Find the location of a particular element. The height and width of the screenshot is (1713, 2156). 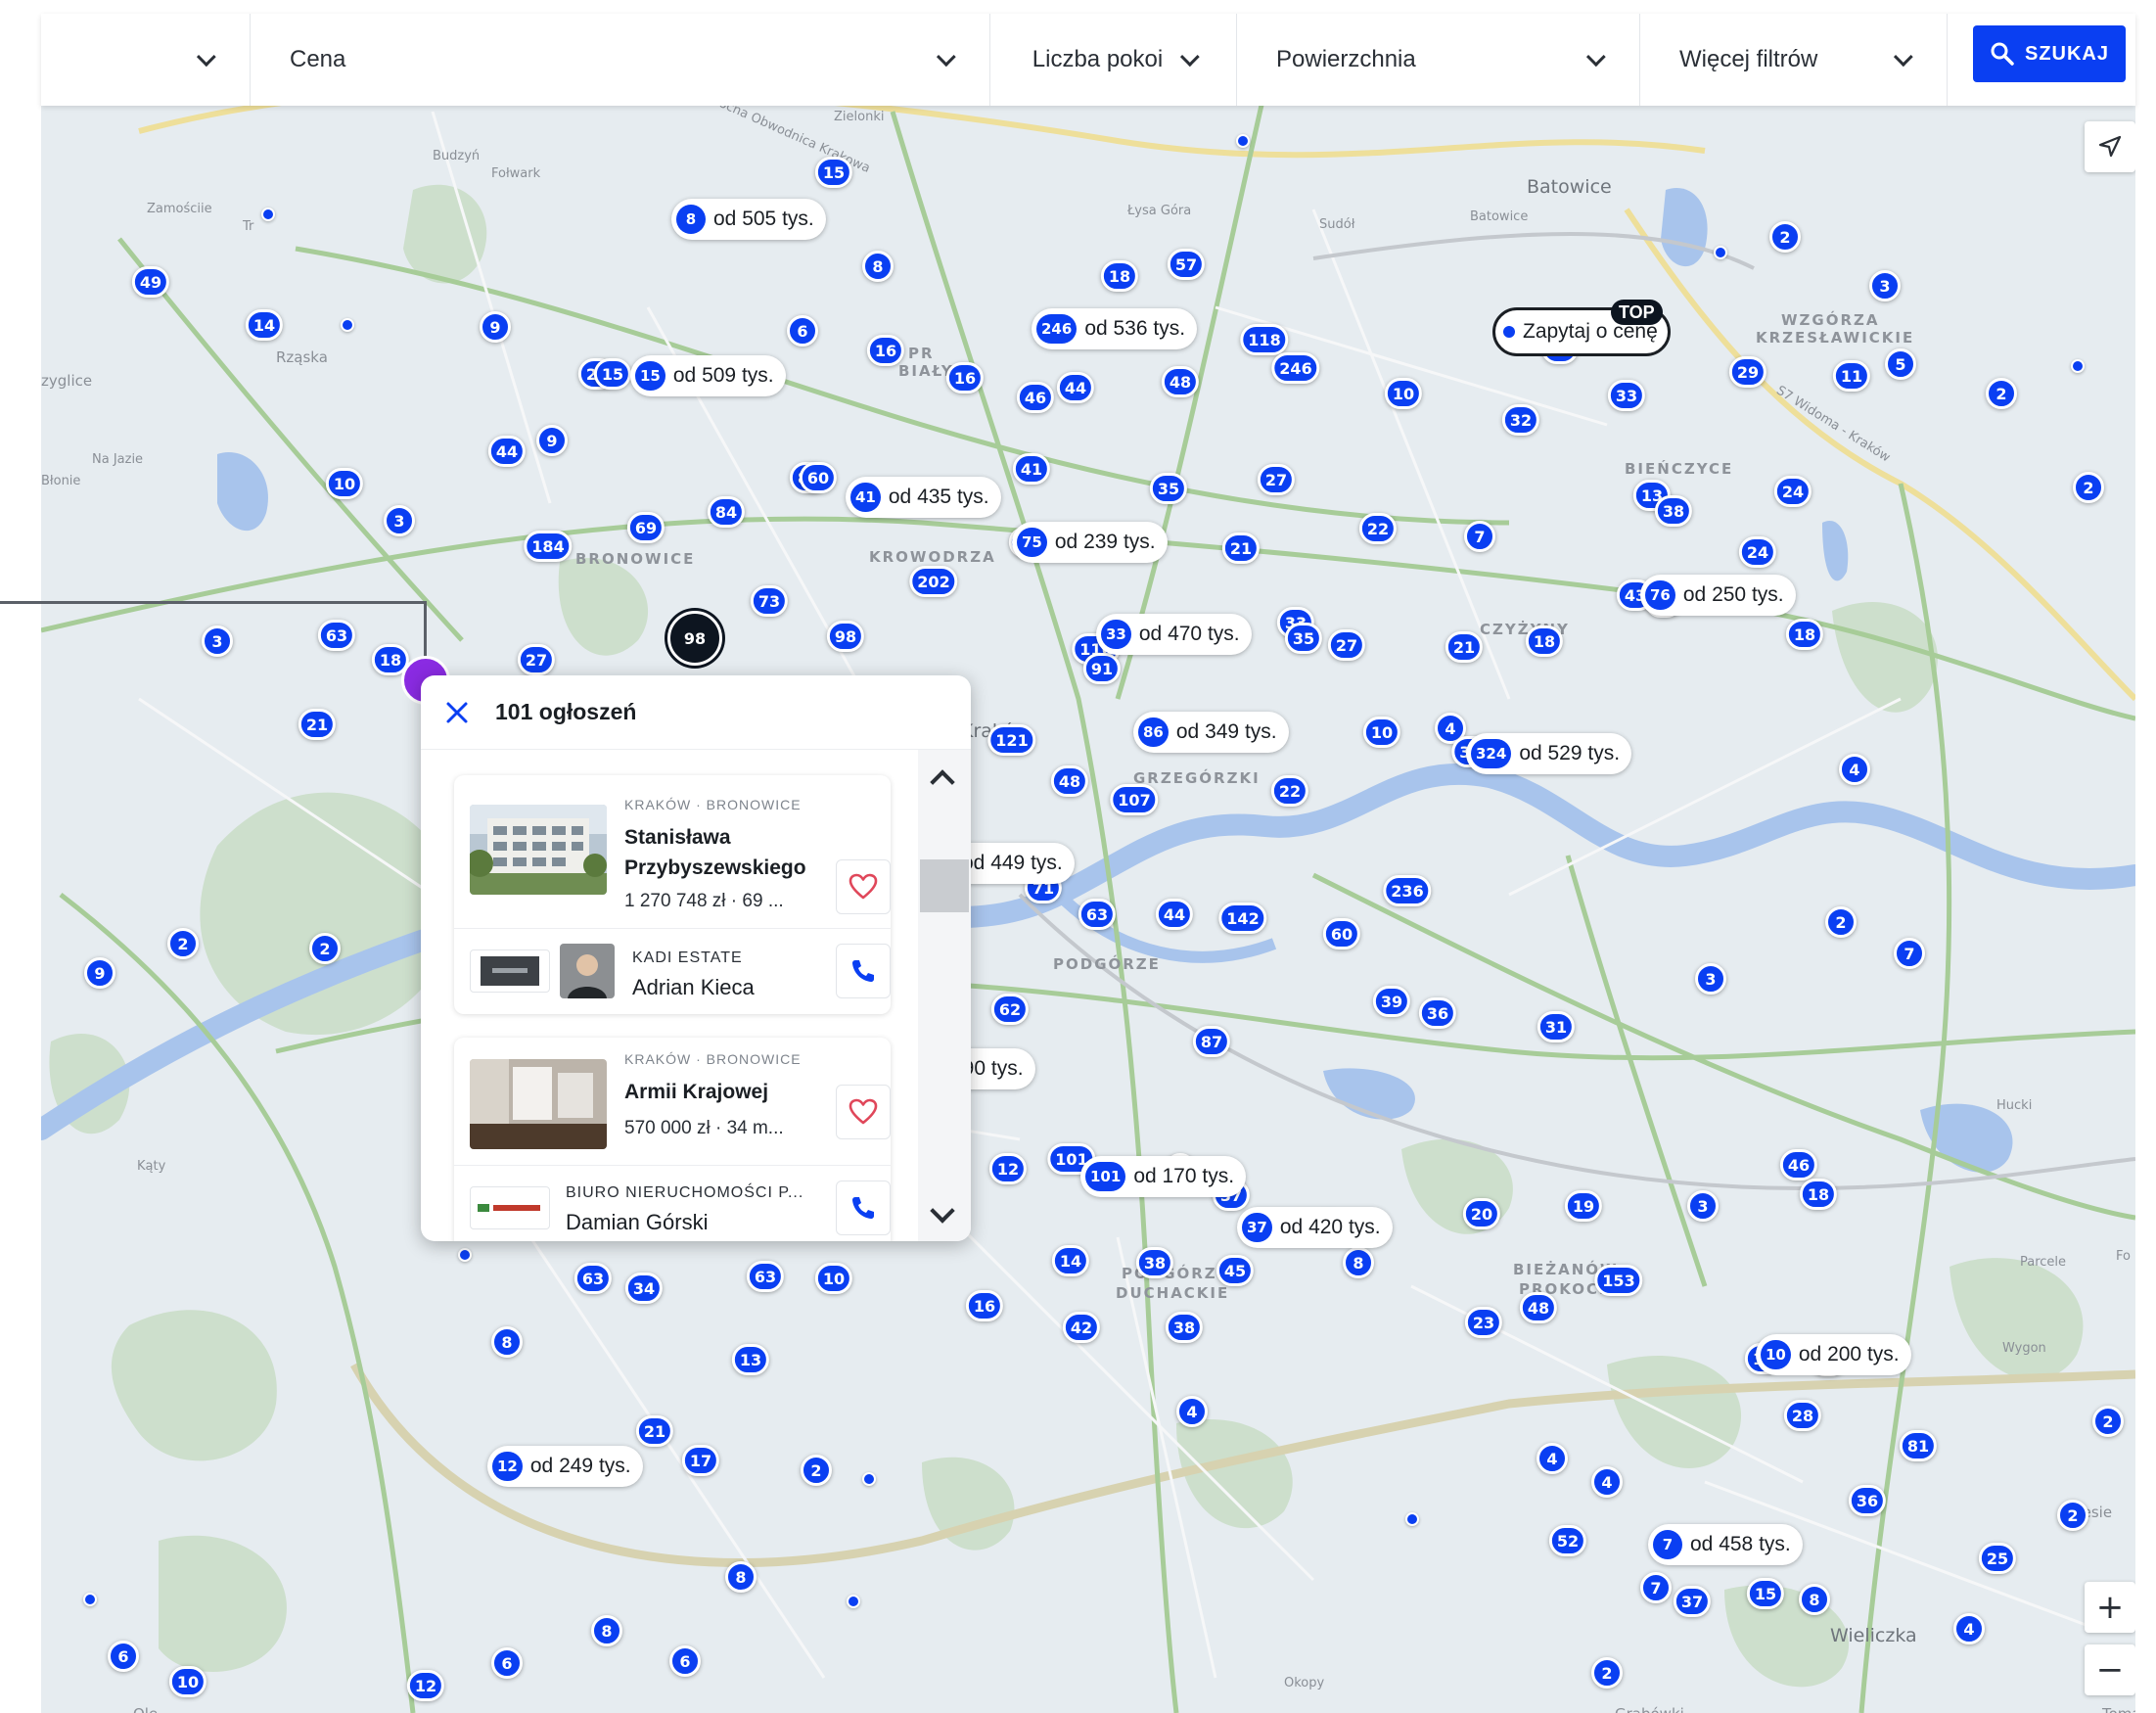

listing-count-marker: 29 is located at coordinates (1747, 372).